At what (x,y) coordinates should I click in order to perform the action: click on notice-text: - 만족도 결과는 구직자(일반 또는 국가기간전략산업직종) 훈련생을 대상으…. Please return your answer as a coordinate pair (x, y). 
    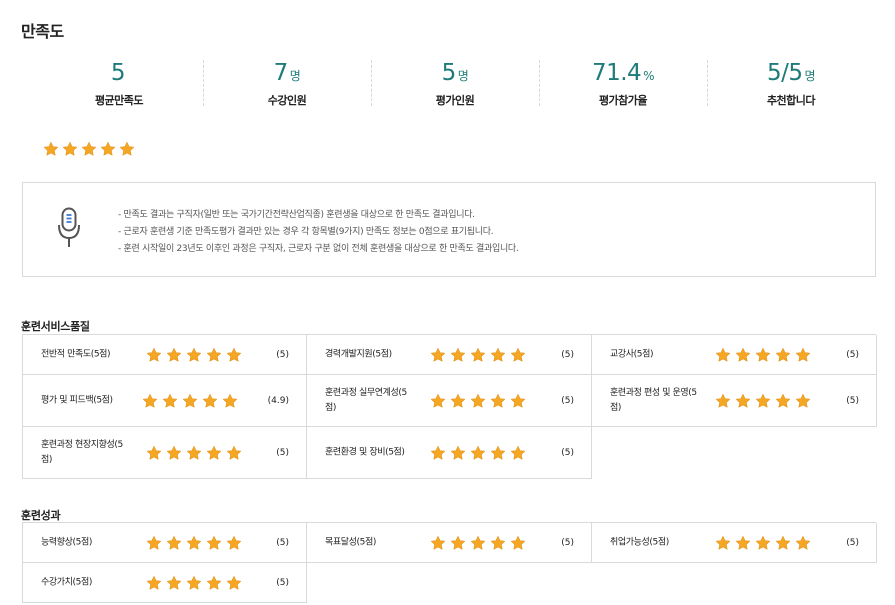
    Looking at the image, I should click on (318, 232).